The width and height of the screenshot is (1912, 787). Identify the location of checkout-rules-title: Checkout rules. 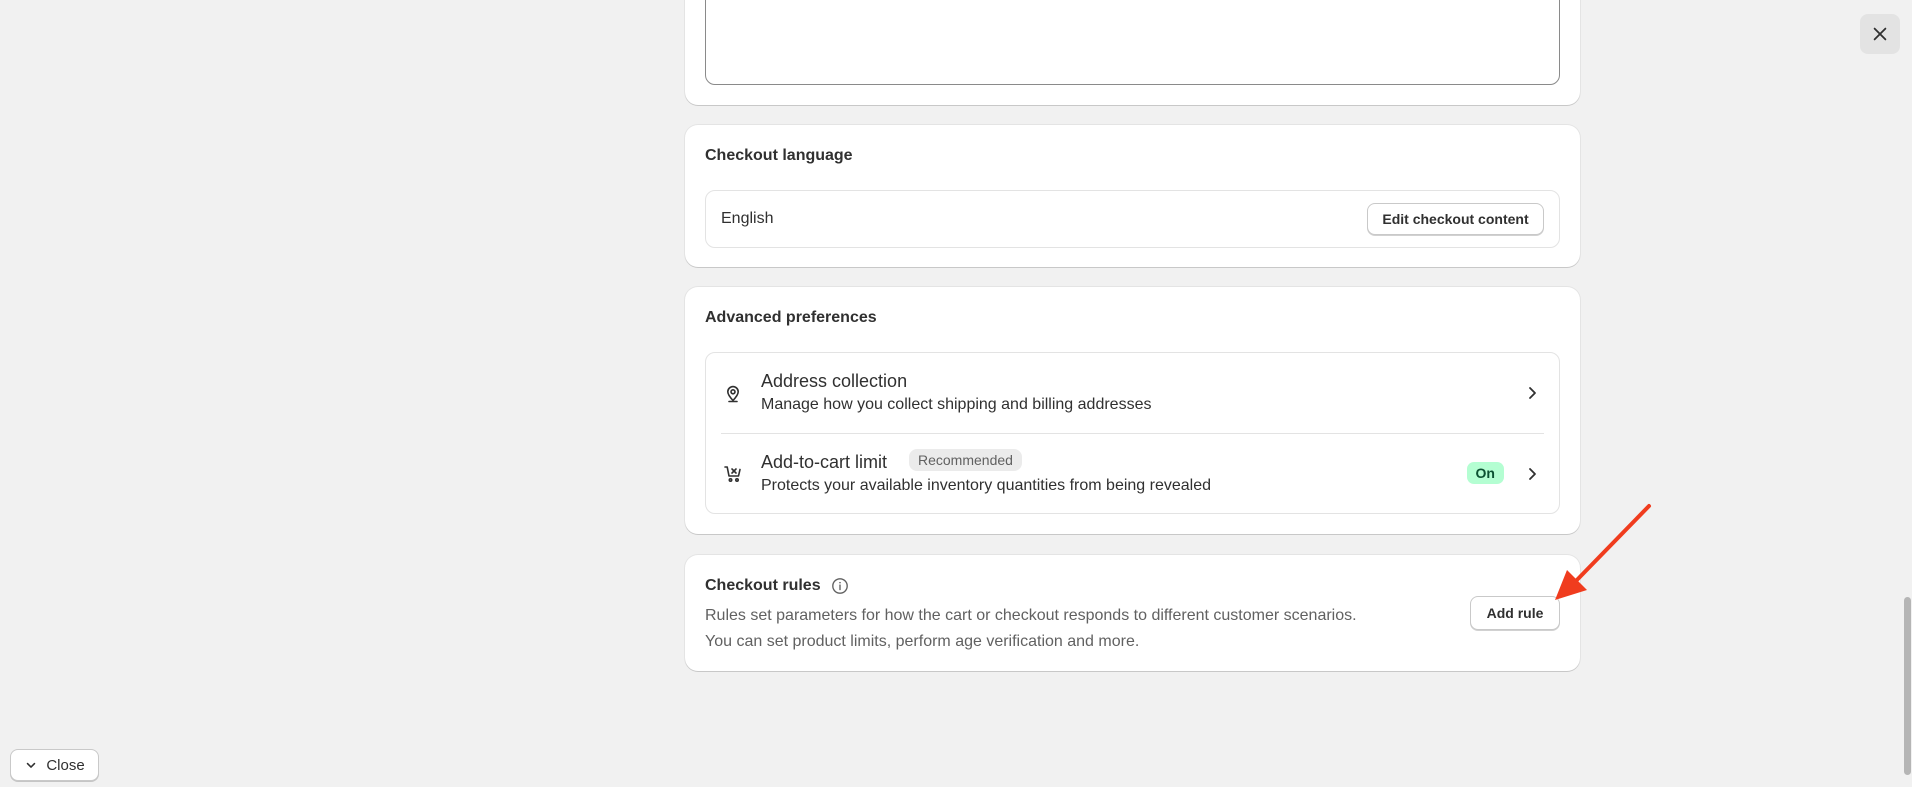
(763, 585).